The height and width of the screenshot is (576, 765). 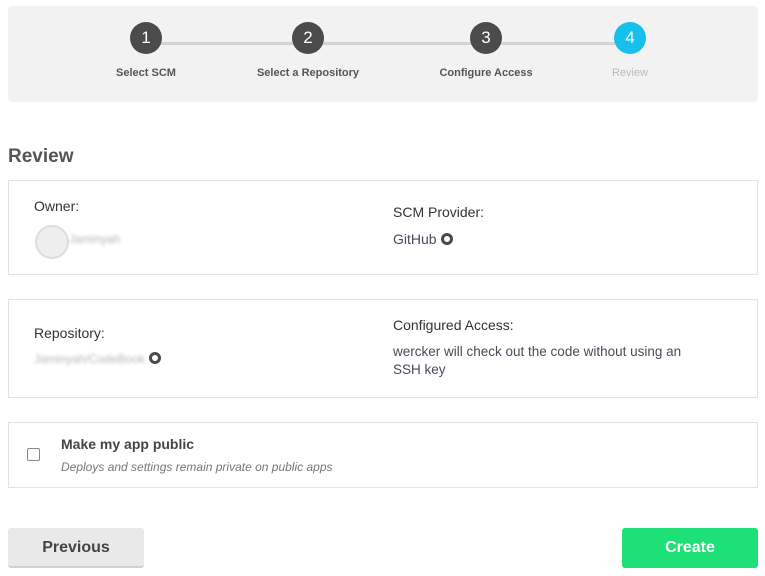 What do you see at coordinates (415, 239) in the screenshot?
I see `scm-provider-name: GitHub` at bounding box center [415, 239].